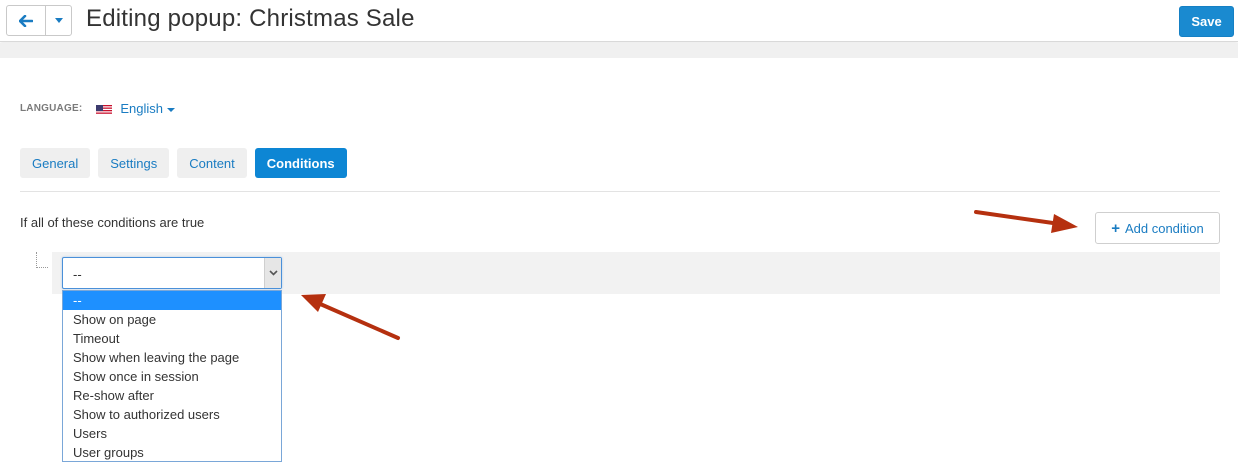  I want to click on option-users: Users, so click(172, 433).